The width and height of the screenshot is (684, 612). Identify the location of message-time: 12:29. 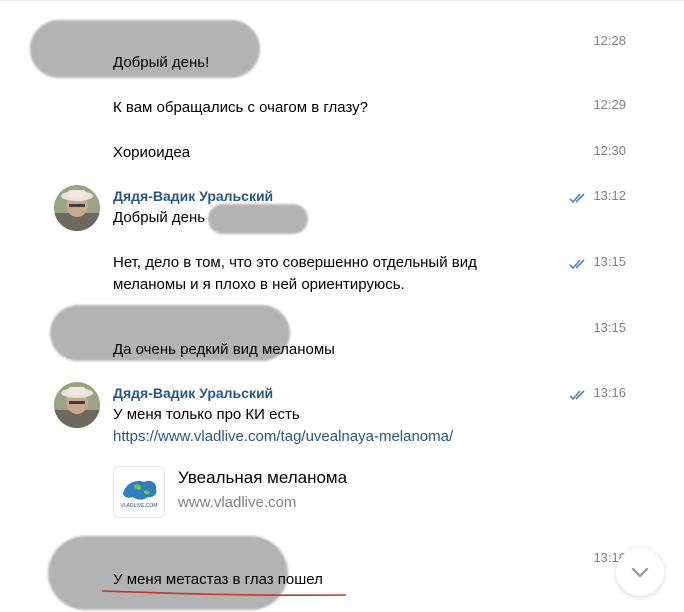
(609, 104).